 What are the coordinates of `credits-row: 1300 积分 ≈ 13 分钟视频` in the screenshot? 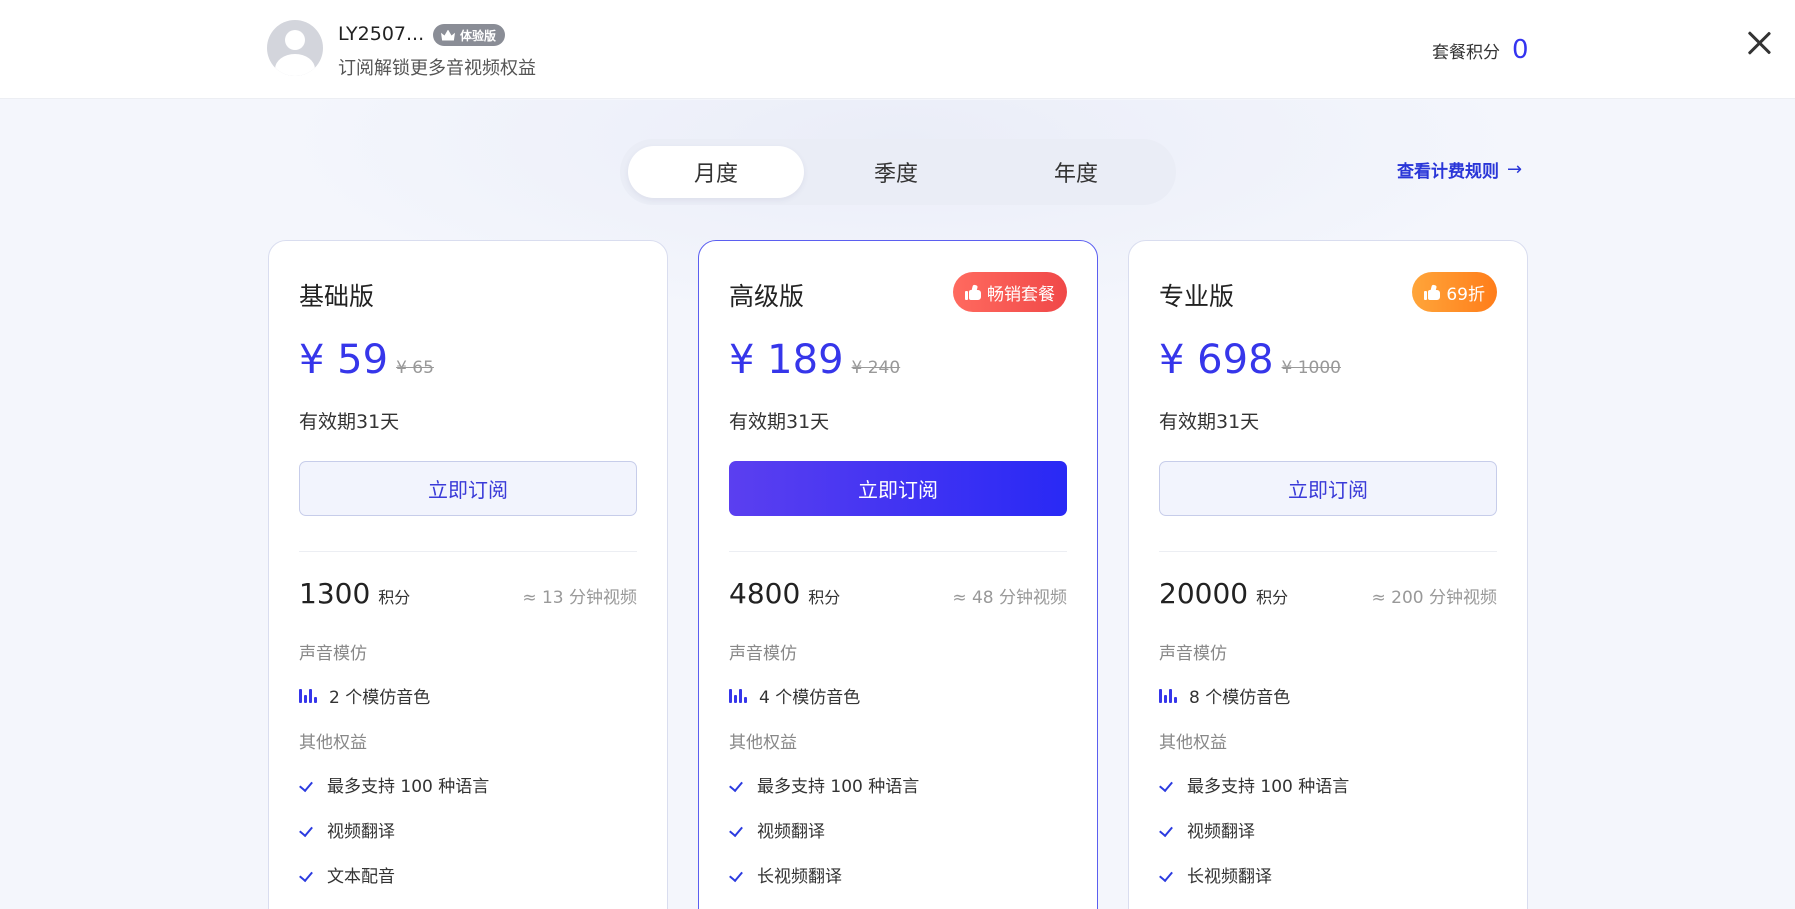 It's located at (468, 593).